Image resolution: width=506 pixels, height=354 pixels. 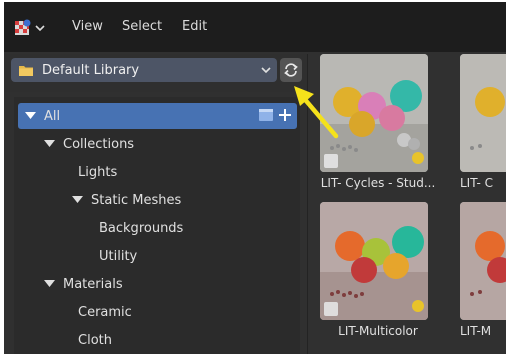 I want to click on plus-icon, so click(x=285, y=115).